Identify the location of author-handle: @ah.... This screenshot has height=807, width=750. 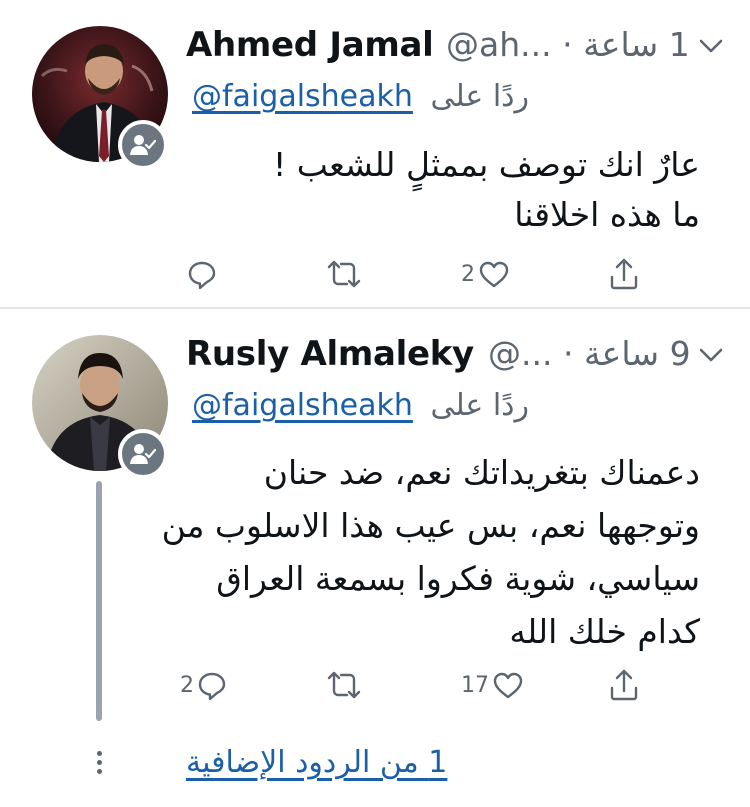
(499, 44).